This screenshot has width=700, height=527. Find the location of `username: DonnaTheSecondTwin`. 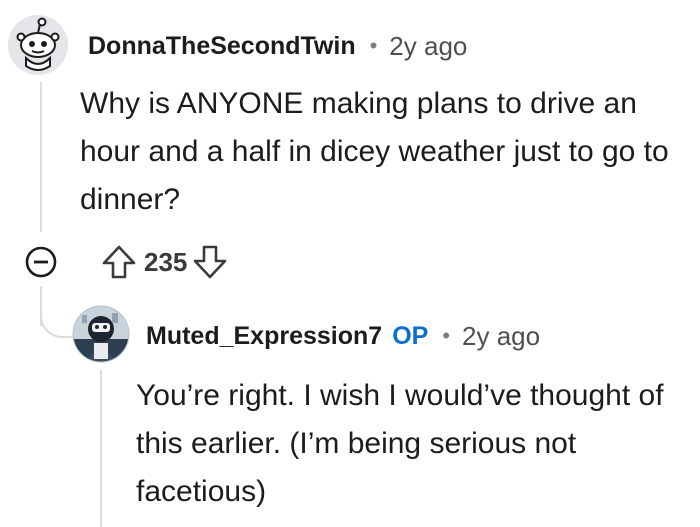

username: DonnaTheSecondTwin is located at coordinates (222, 46).